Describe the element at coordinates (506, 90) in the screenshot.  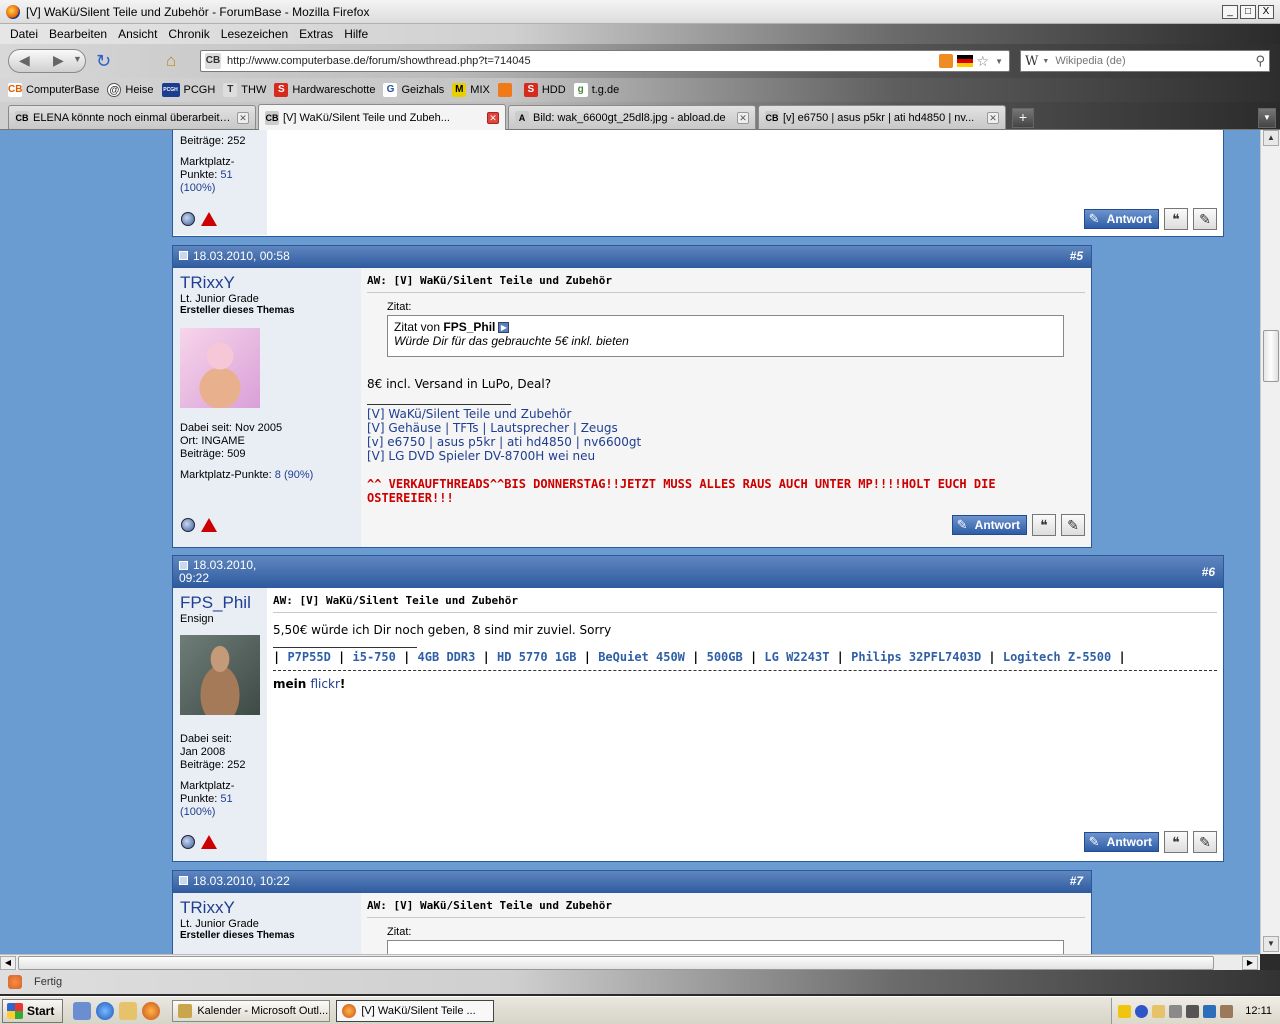
I see `bookmark-orange` at that location.